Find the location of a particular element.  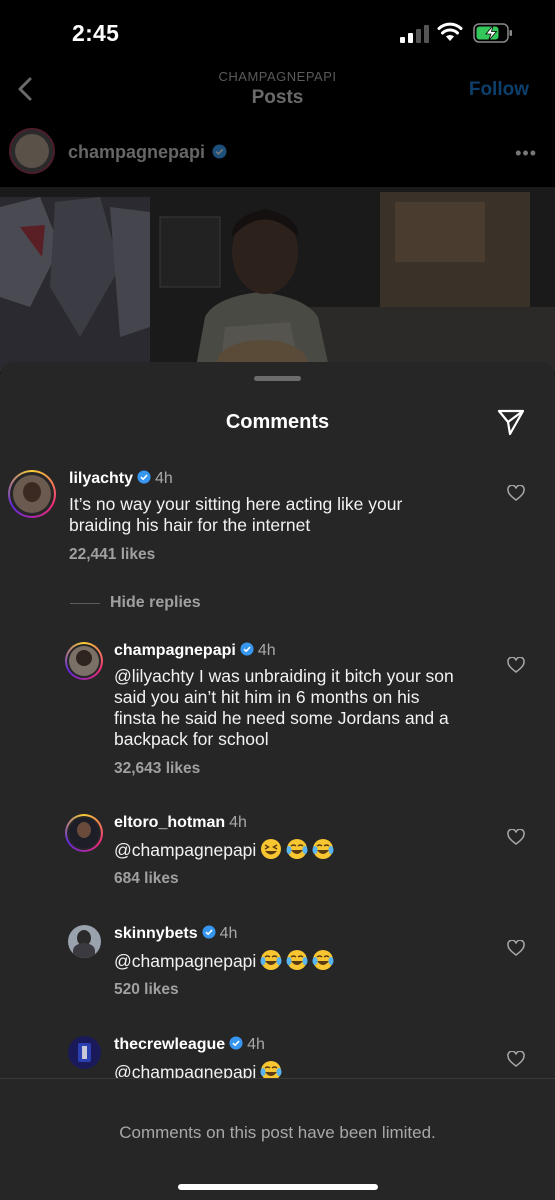

wifi-icon is located at coordinates (450, 31).